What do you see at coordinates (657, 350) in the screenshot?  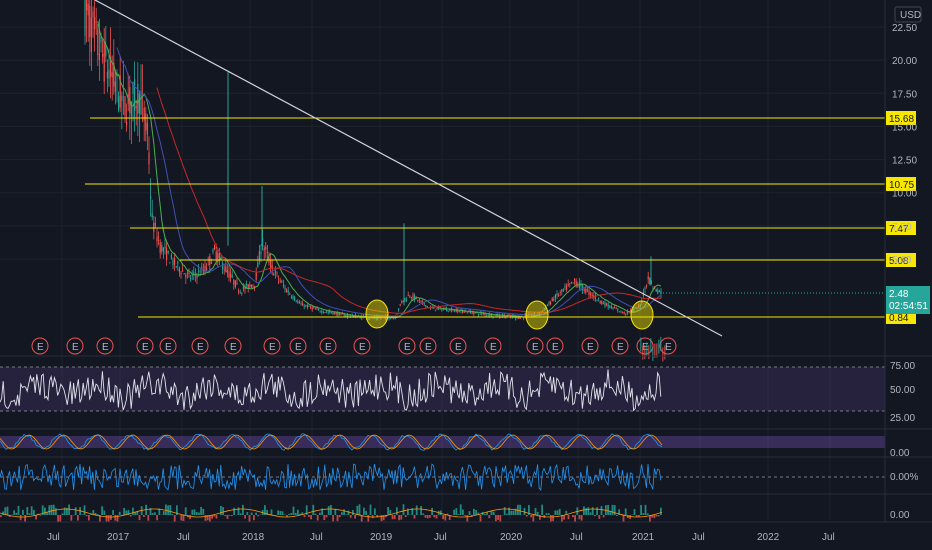 I see `volume-bar` at bounding box center [657, 350].